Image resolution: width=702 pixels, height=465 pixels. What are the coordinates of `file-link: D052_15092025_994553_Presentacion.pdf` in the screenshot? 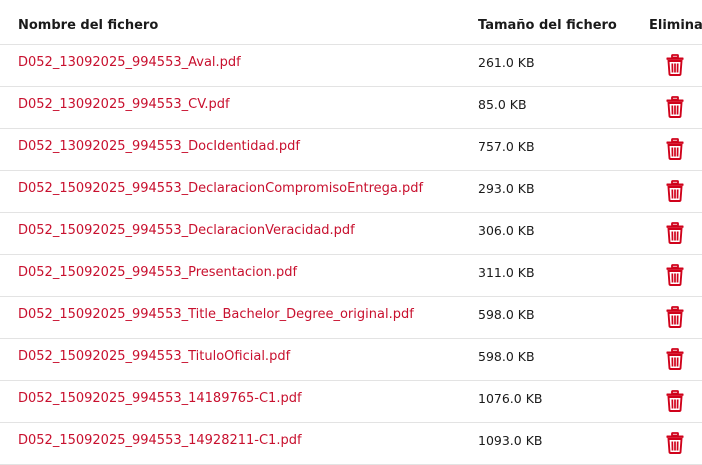 It's located at (157, 272).